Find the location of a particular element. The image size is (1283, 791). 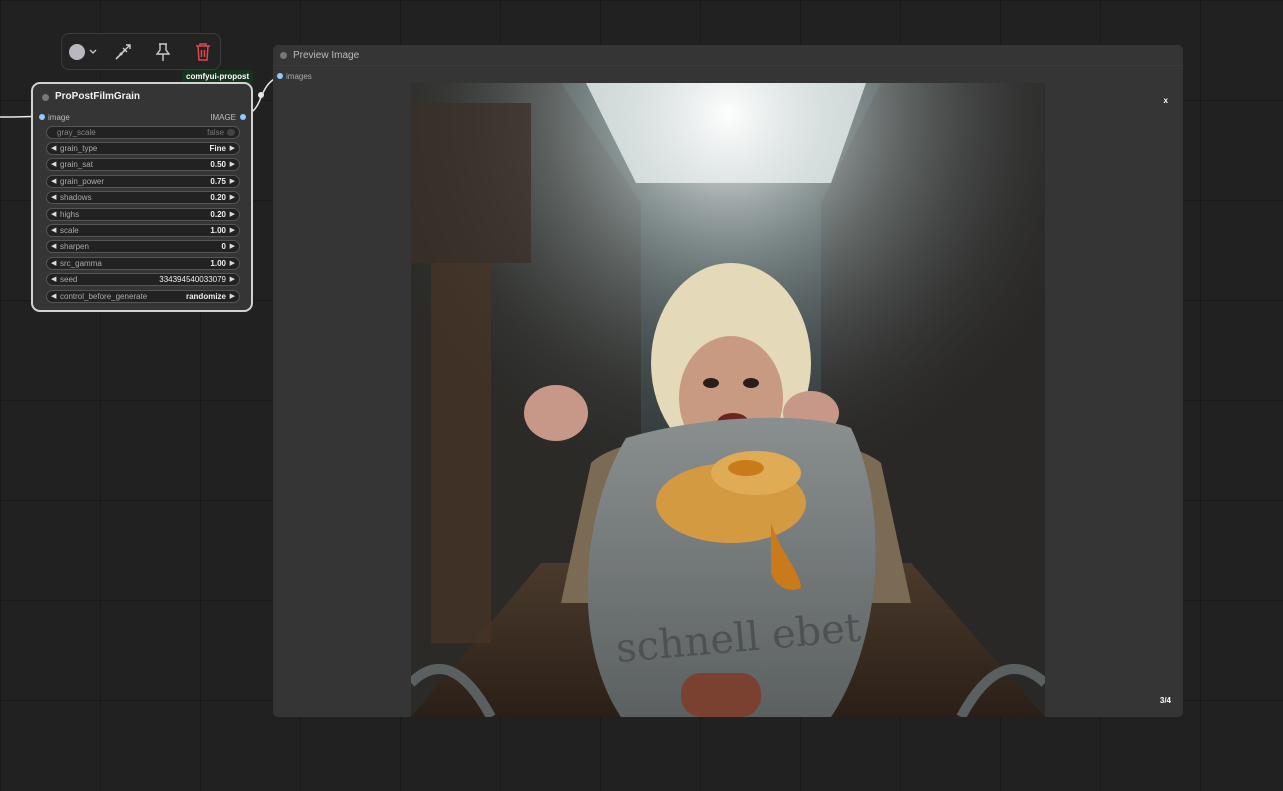

widget-value: 0.50 is located at coordinates (218, 164).